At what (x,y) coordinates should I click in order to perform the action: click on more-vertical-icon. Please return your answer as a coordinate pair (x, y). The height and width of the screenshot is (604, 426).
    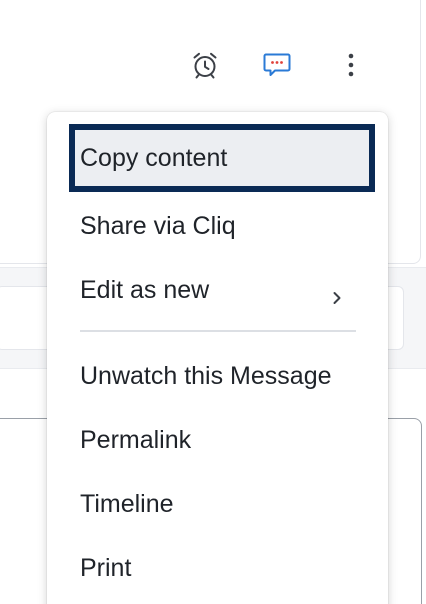
    Looking at the image, I should click on (351, 65).